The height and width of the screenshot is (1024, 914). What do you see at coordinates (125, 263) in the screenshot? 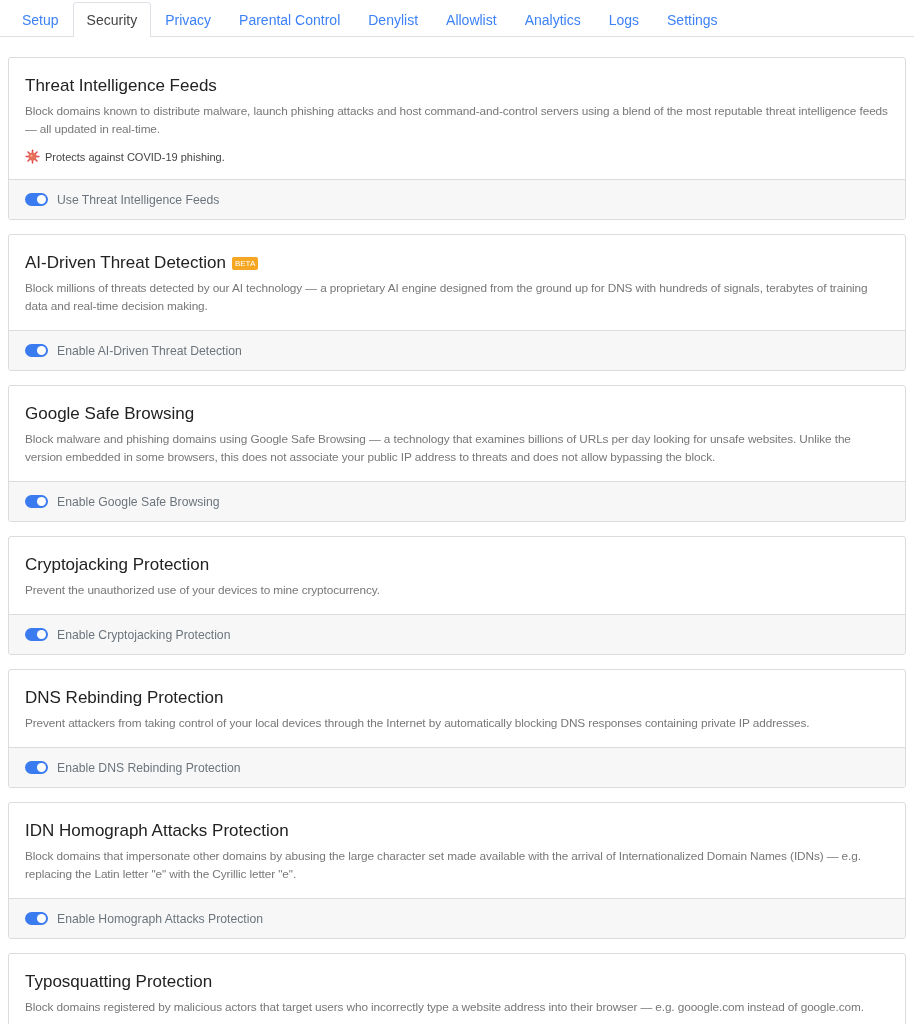
I see `card-title: AI-Driven Threat Detection` at bounding box center [125, 263].